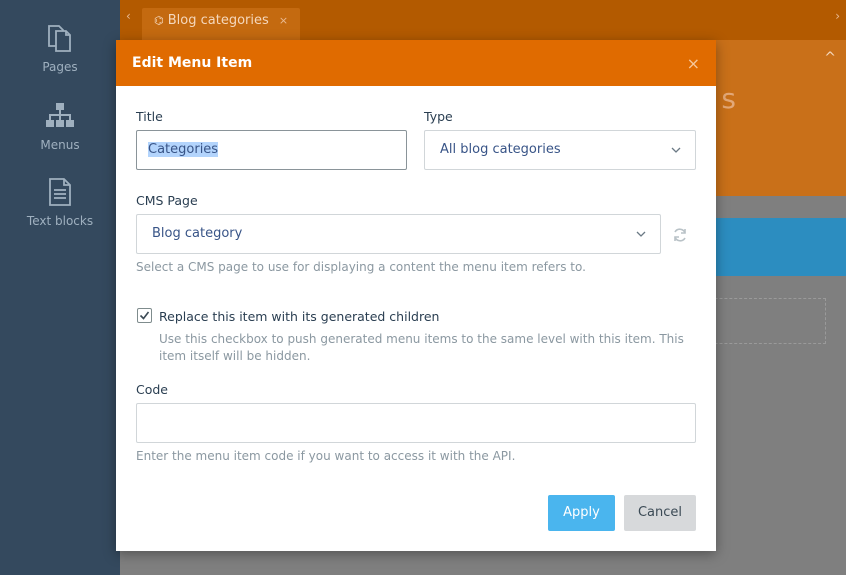 This screenshot has height=575, width=846. Describe the element at coordinates (197, 233) in the screenshot. I see `cms-page-select-value: Blog category` at that location.